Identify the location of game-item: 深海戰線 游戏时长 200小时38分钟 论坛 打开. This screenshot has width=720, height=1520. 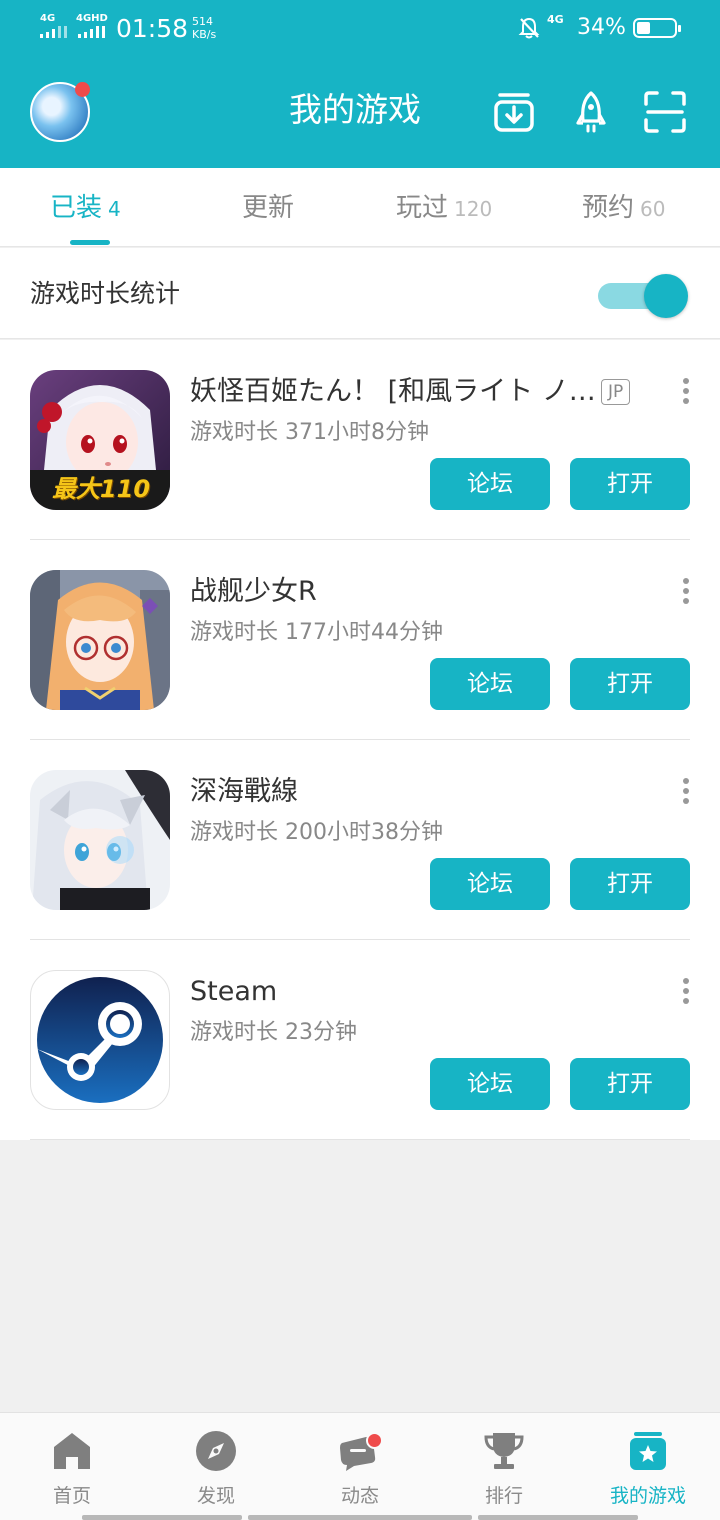
(360, 840).